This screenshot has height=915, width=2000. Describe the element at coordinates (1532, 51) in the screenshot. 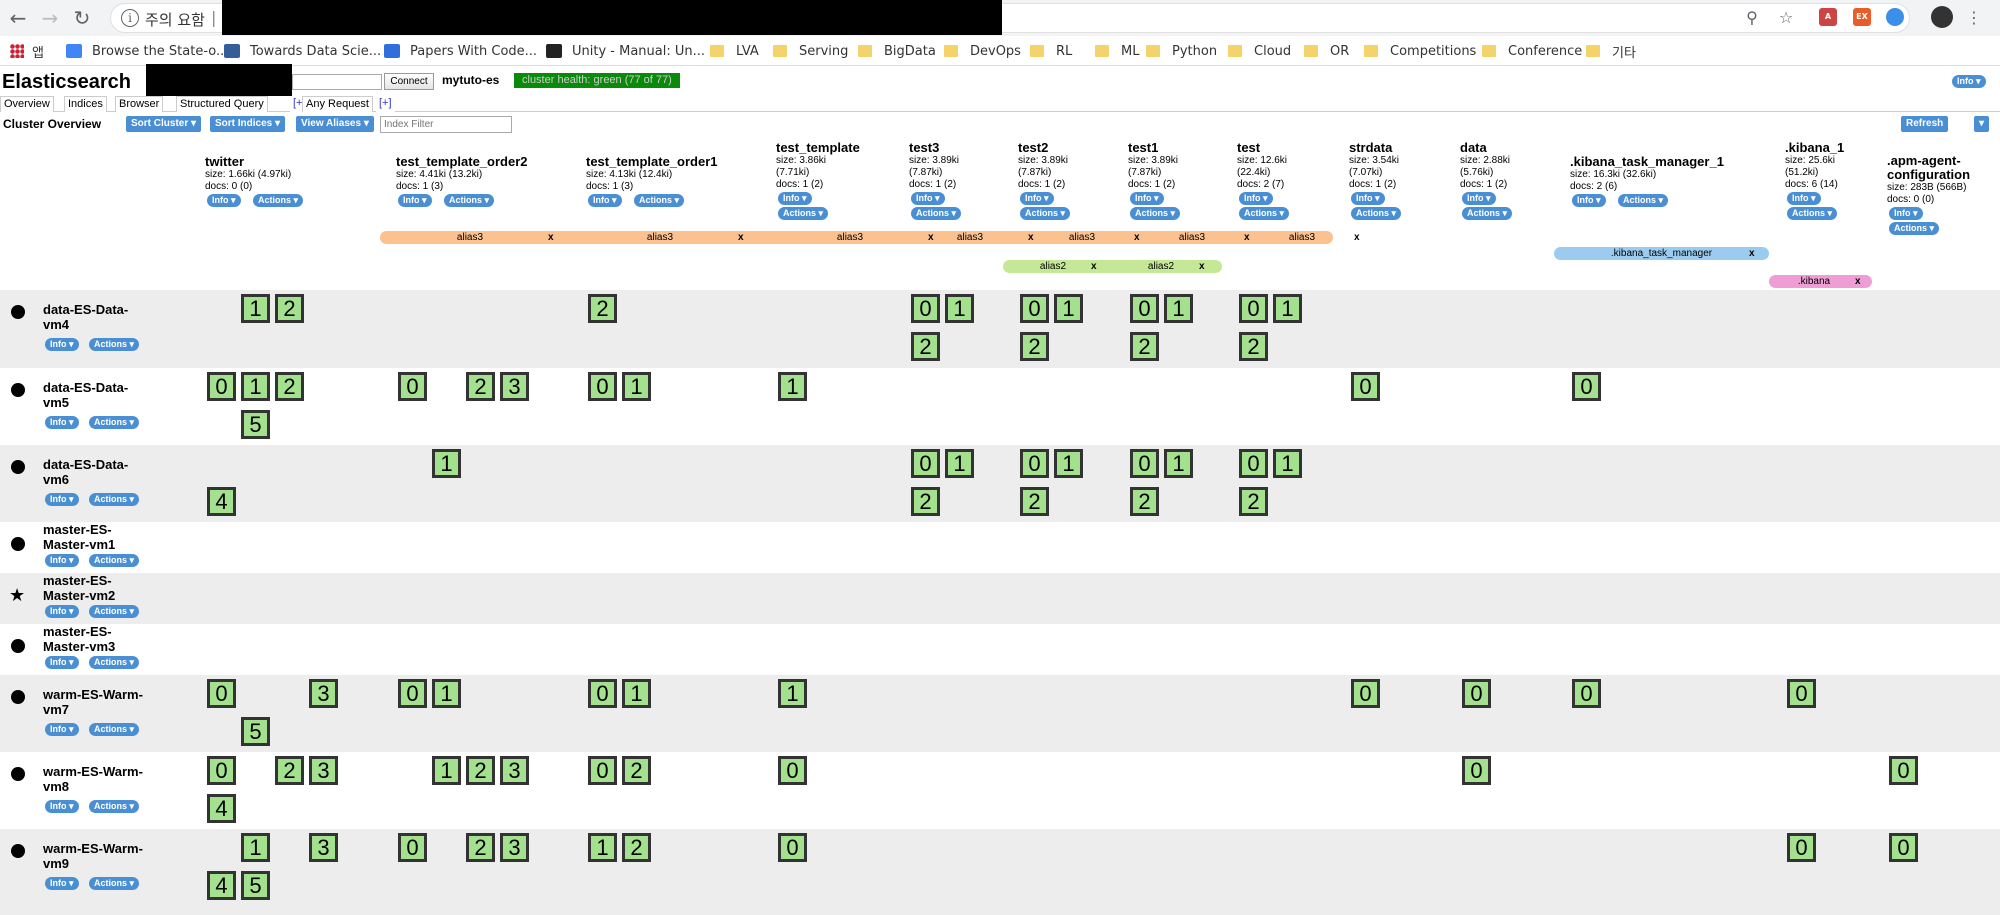

I see `bookmark-item: Conference` at that location.